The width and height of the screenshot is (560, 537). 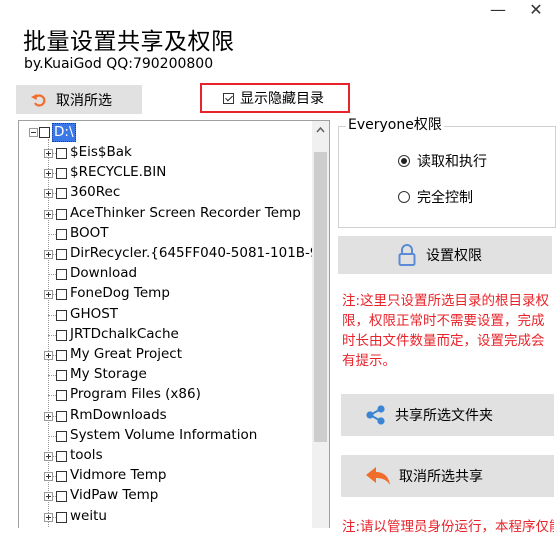 I want to click on tree-item-label: Program Files (x86), so click(x=135, y=394).